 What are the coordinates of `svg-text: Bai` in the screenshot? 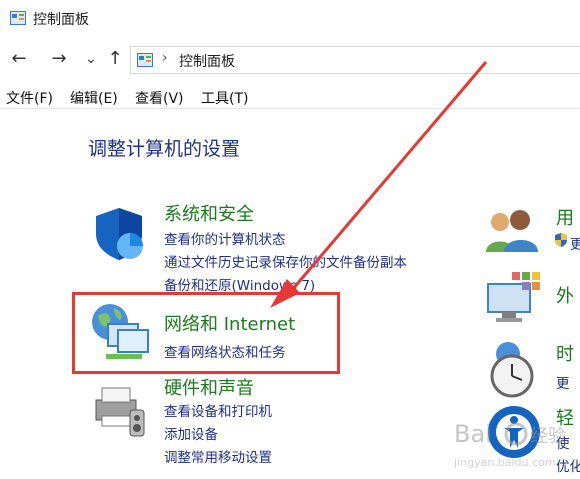 It's located at (473, 434).